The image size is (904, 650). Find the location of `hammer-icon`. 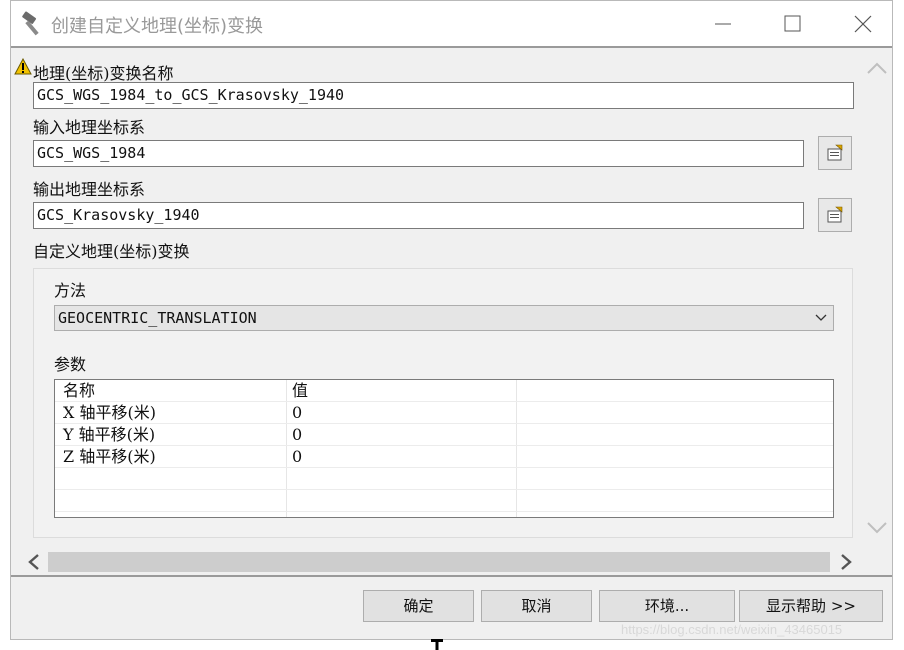

hammer-icon is located at coordinates (34, 24).